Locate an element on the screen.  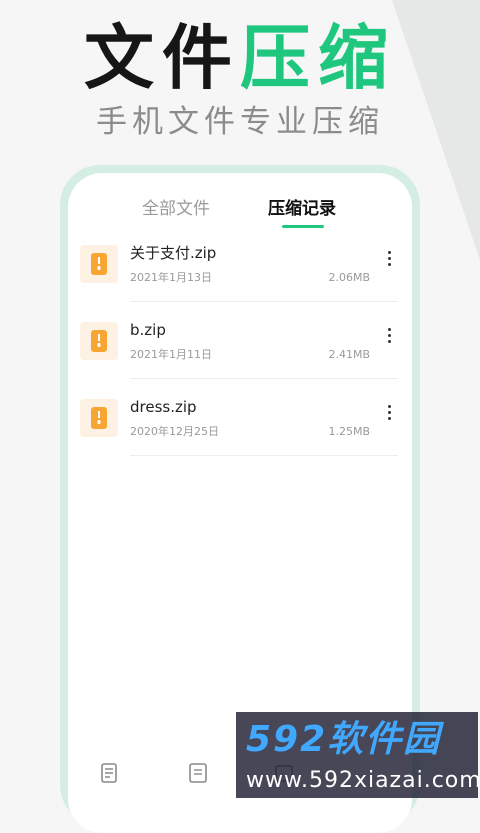
tab-all-files: 全部文件 is located at coordinates (176, 209).